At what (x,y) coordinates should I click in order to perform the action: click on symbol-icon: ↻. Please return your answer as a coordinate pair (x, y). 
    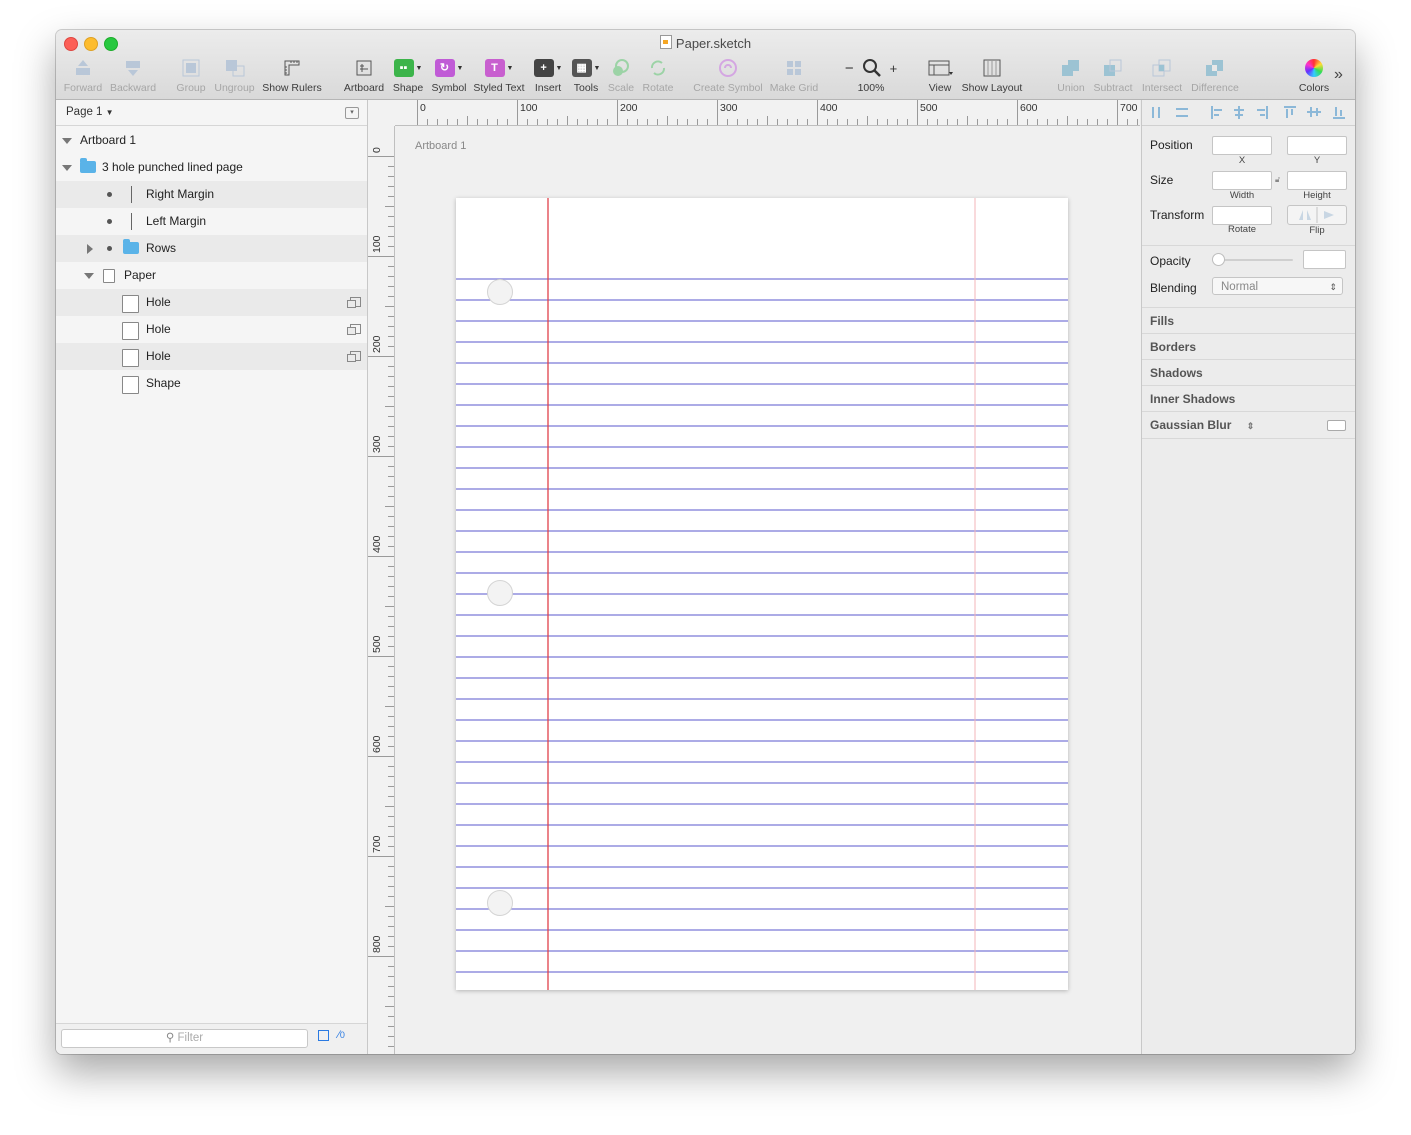
    Looking at the image, I should click on (444, 68).